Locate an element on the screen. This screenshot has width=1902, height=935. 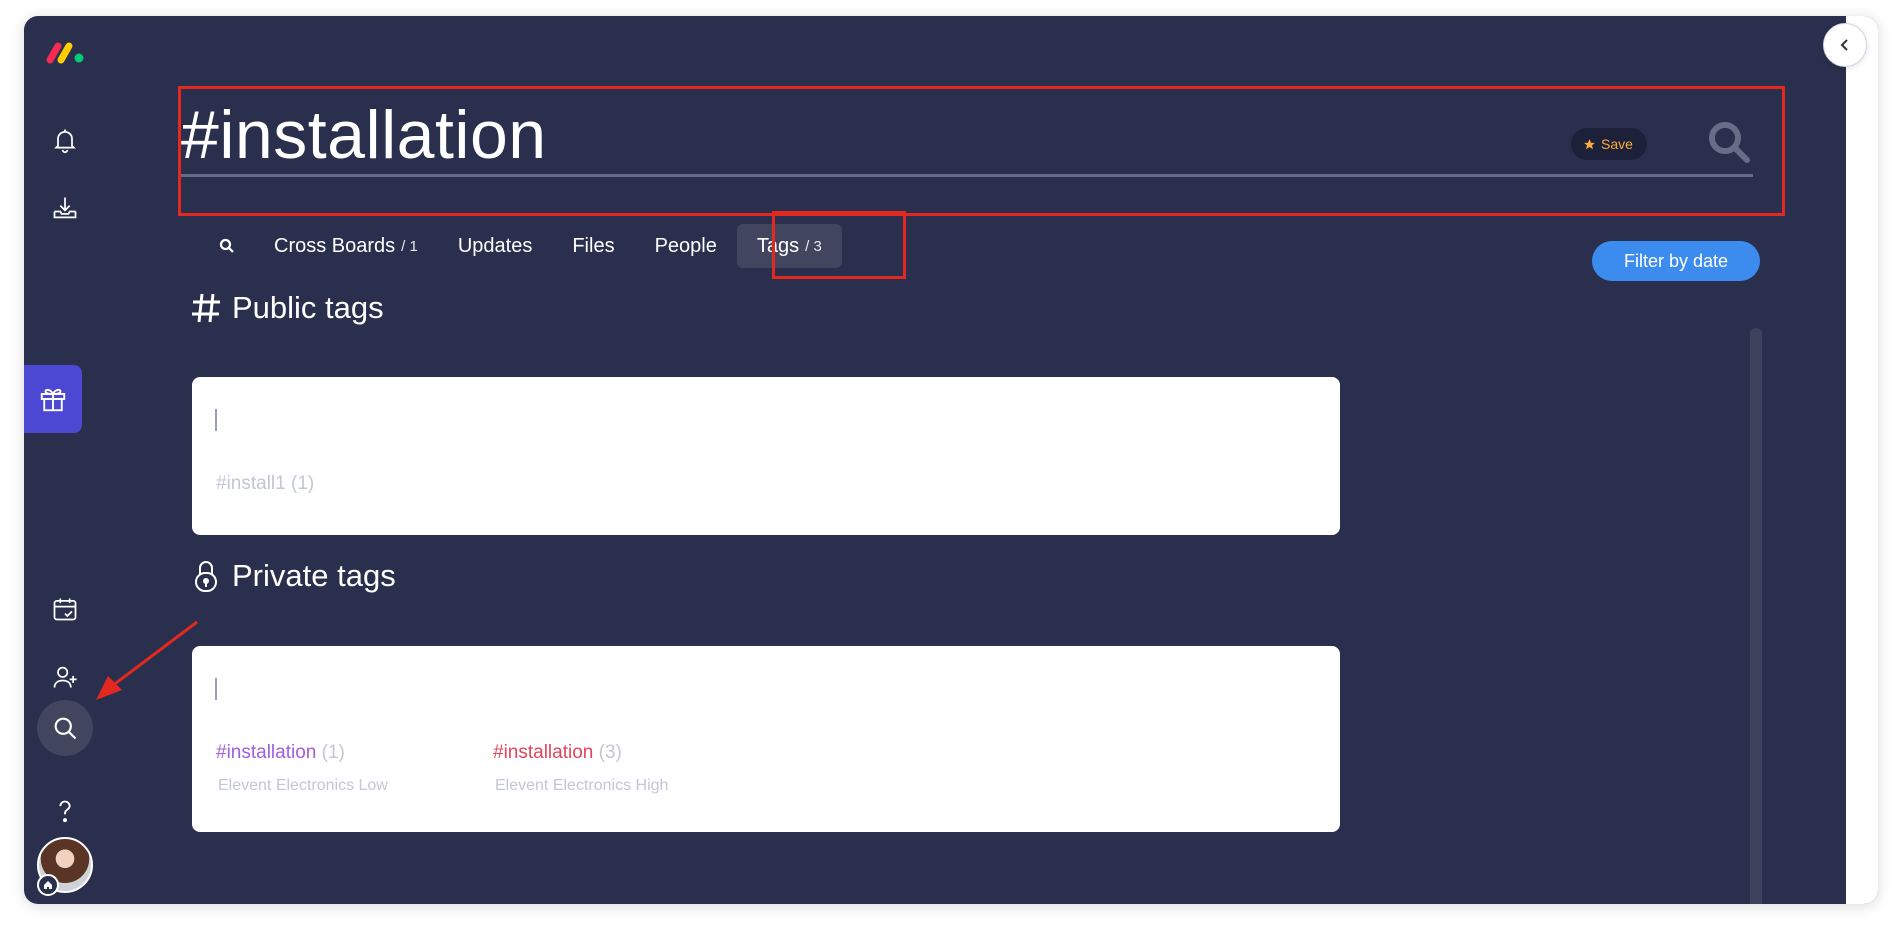
tab-count: / 3 is located at coordinates (813, 246).